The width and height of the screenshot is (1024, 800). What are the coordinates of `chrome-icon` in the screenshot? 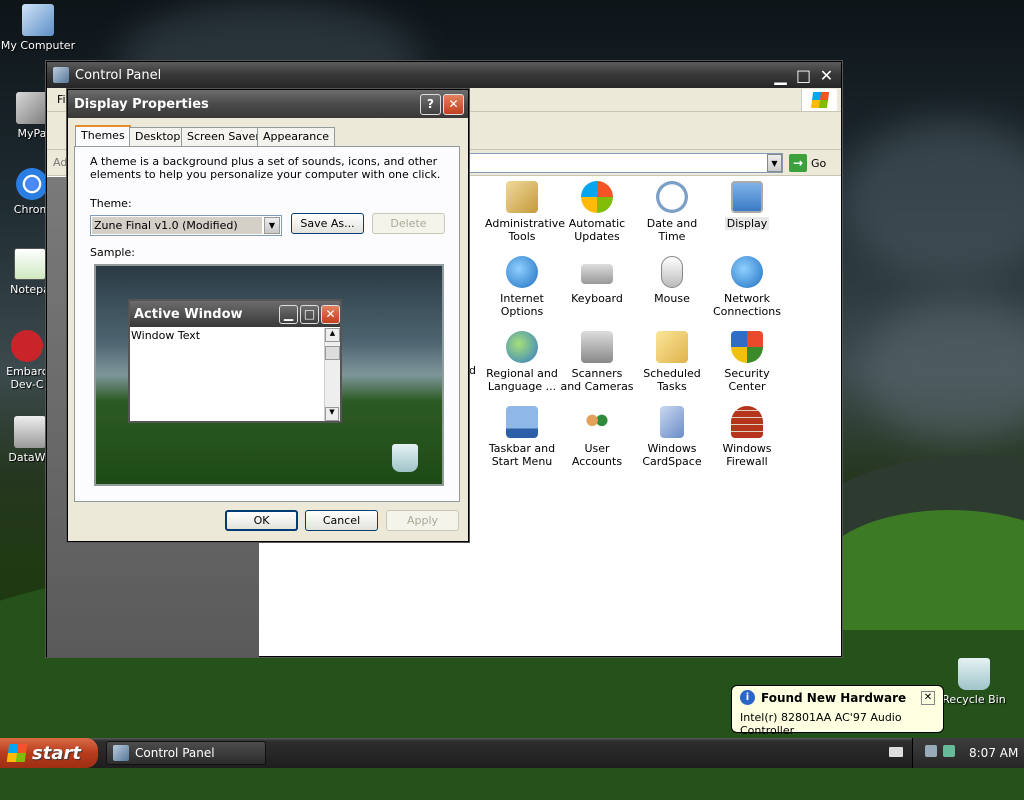 It's located at (32, 184).